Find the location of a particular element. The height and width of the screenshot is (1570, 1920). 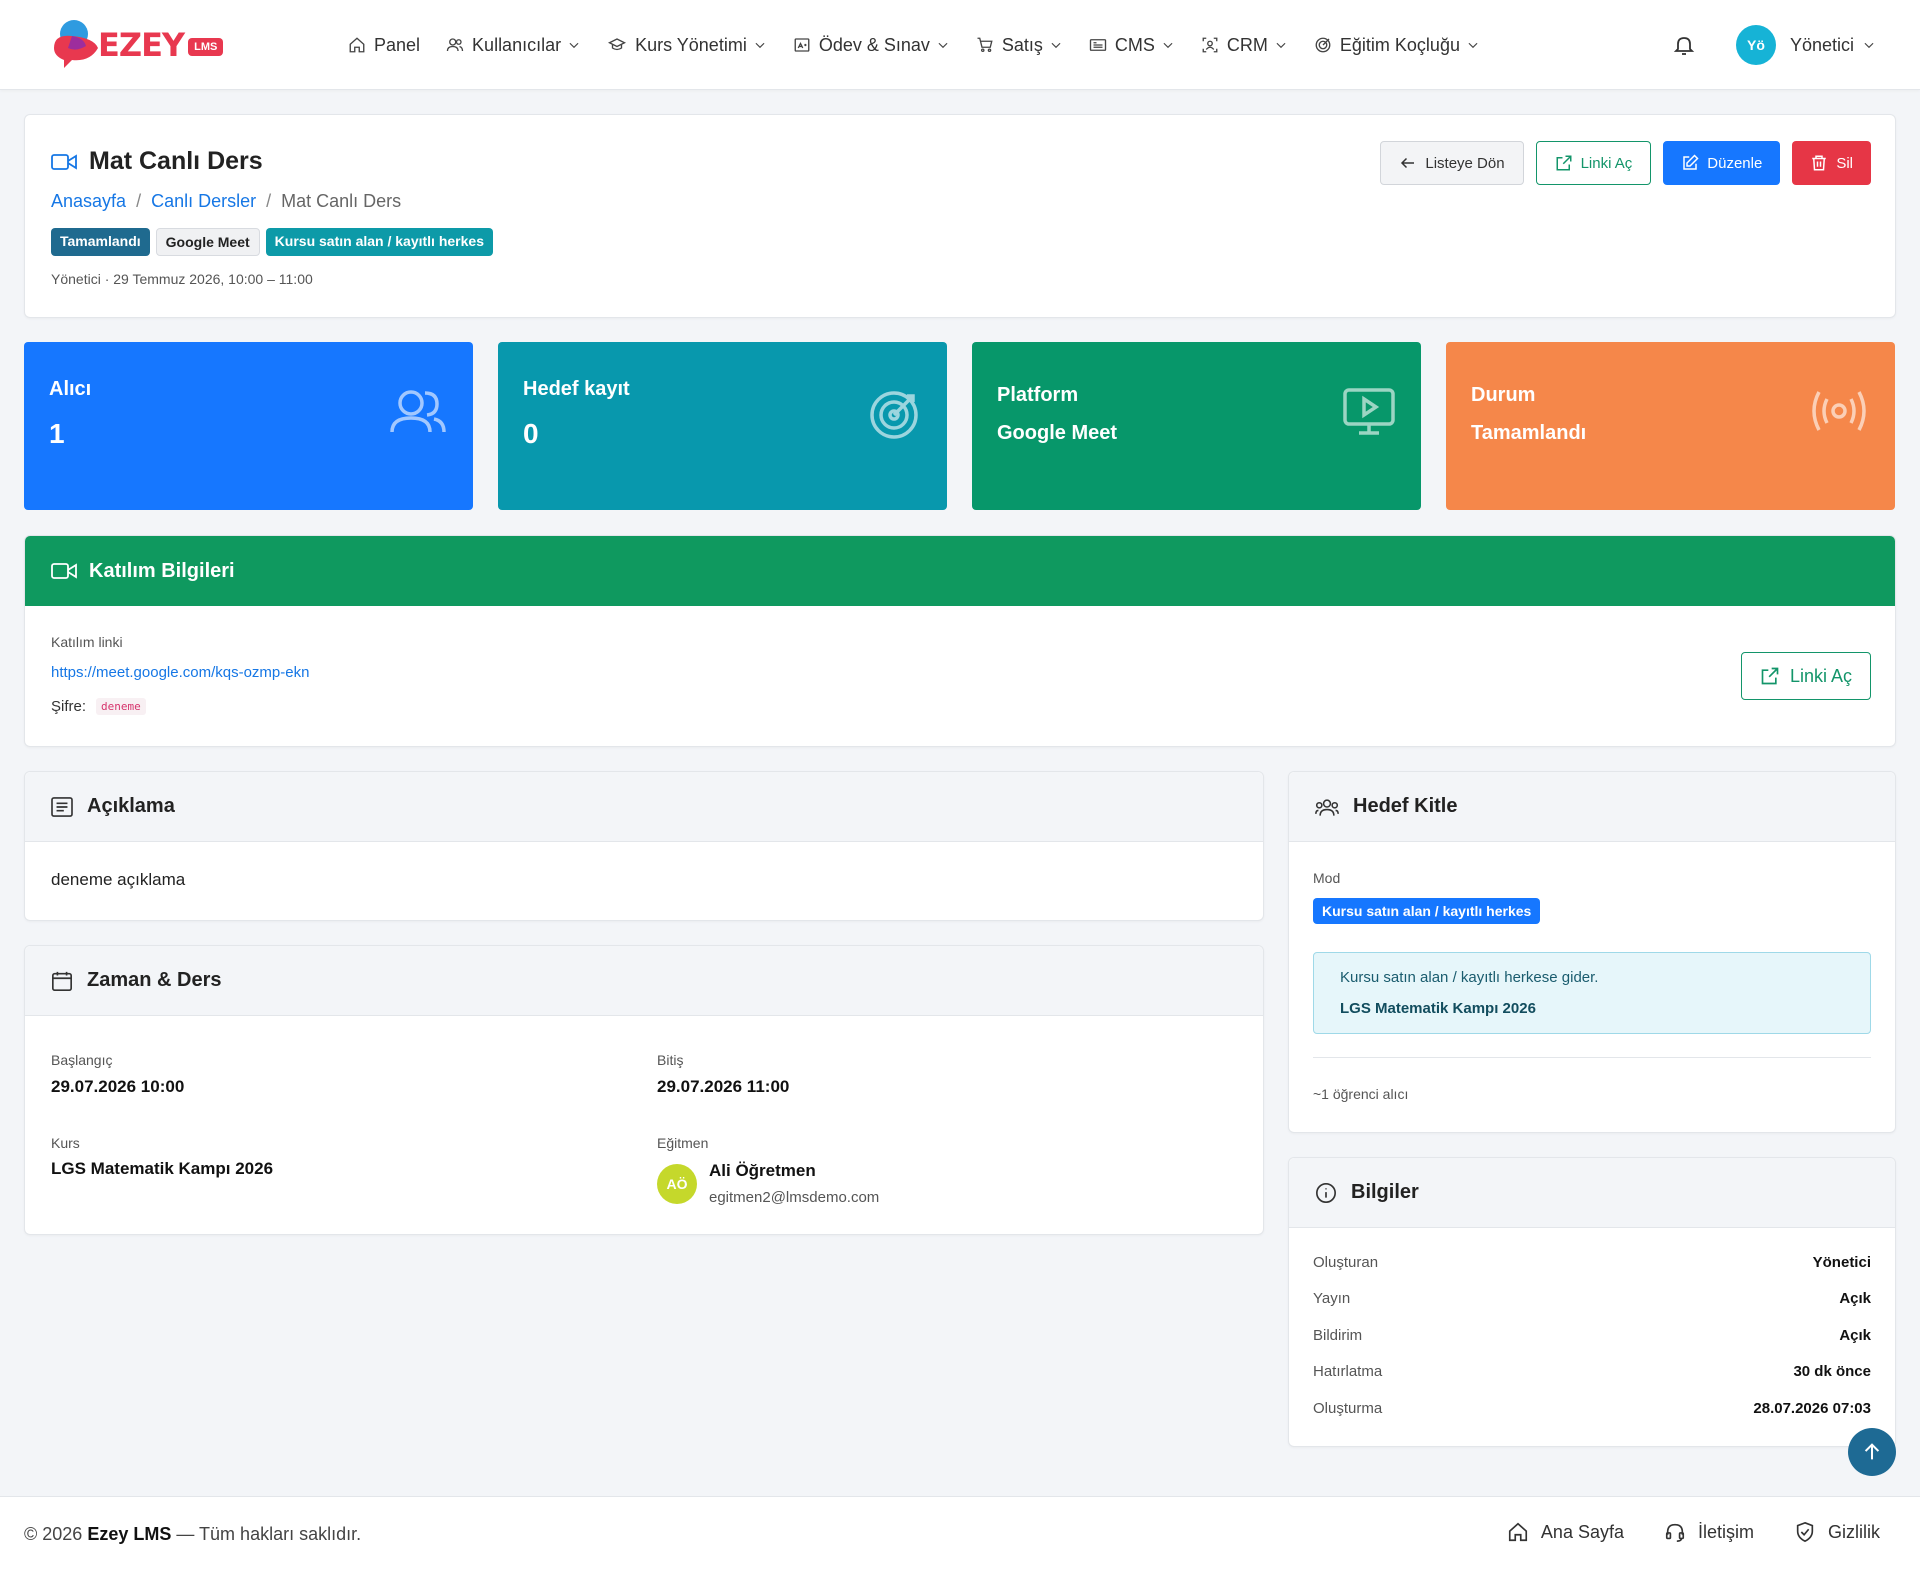

stat-value: 0 is located at coordinates (531, 433).